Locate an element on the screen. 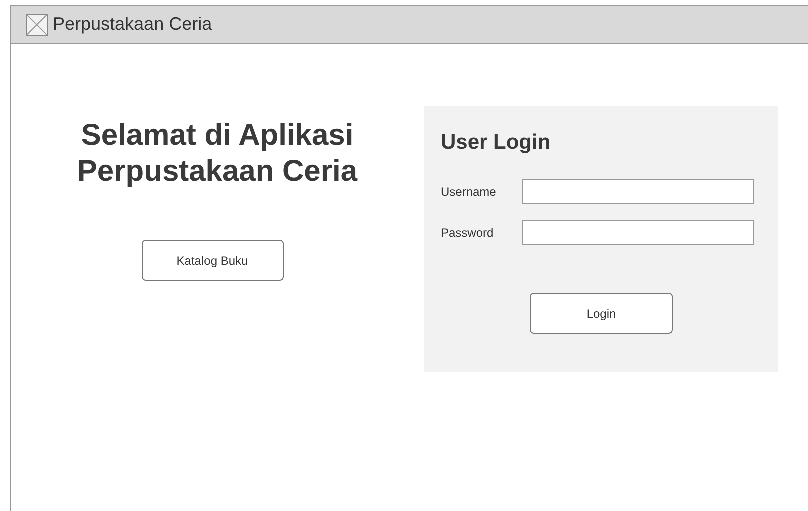  catalog-button: Katalog Buku is located at coordinates (213, 260).